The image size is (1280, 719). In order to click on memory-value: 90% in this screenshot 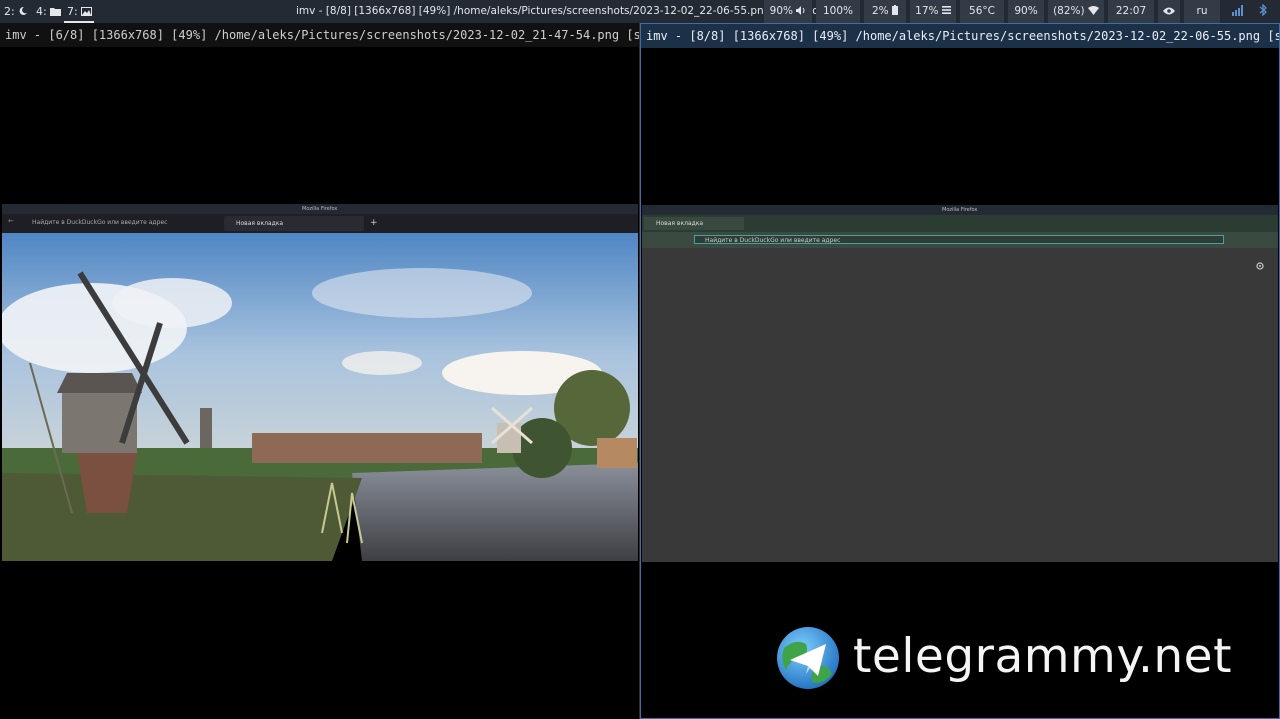, I will do `click(1026, 11)`.